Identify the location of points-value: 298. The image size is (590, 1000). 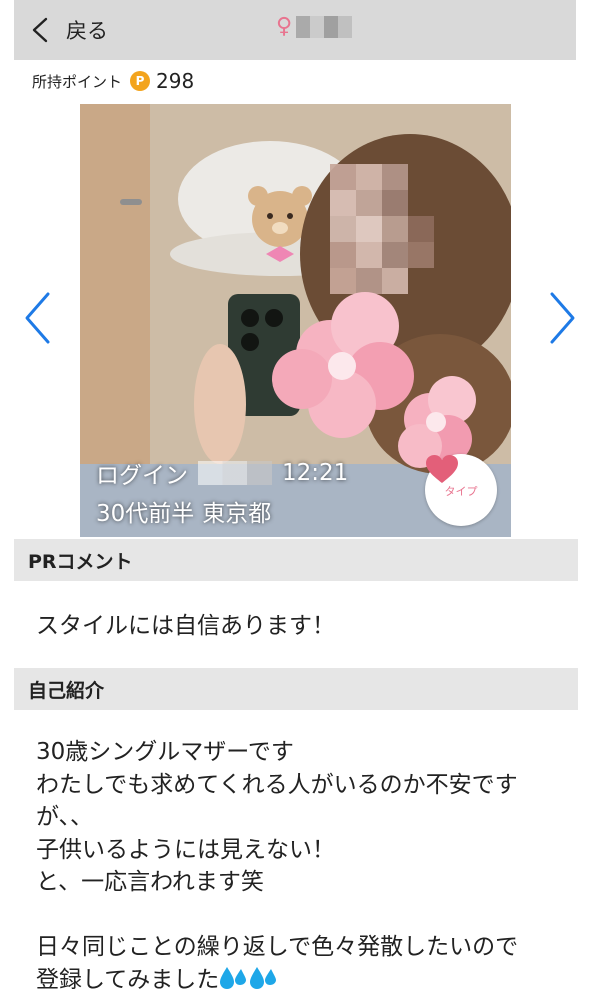
(175, 81).